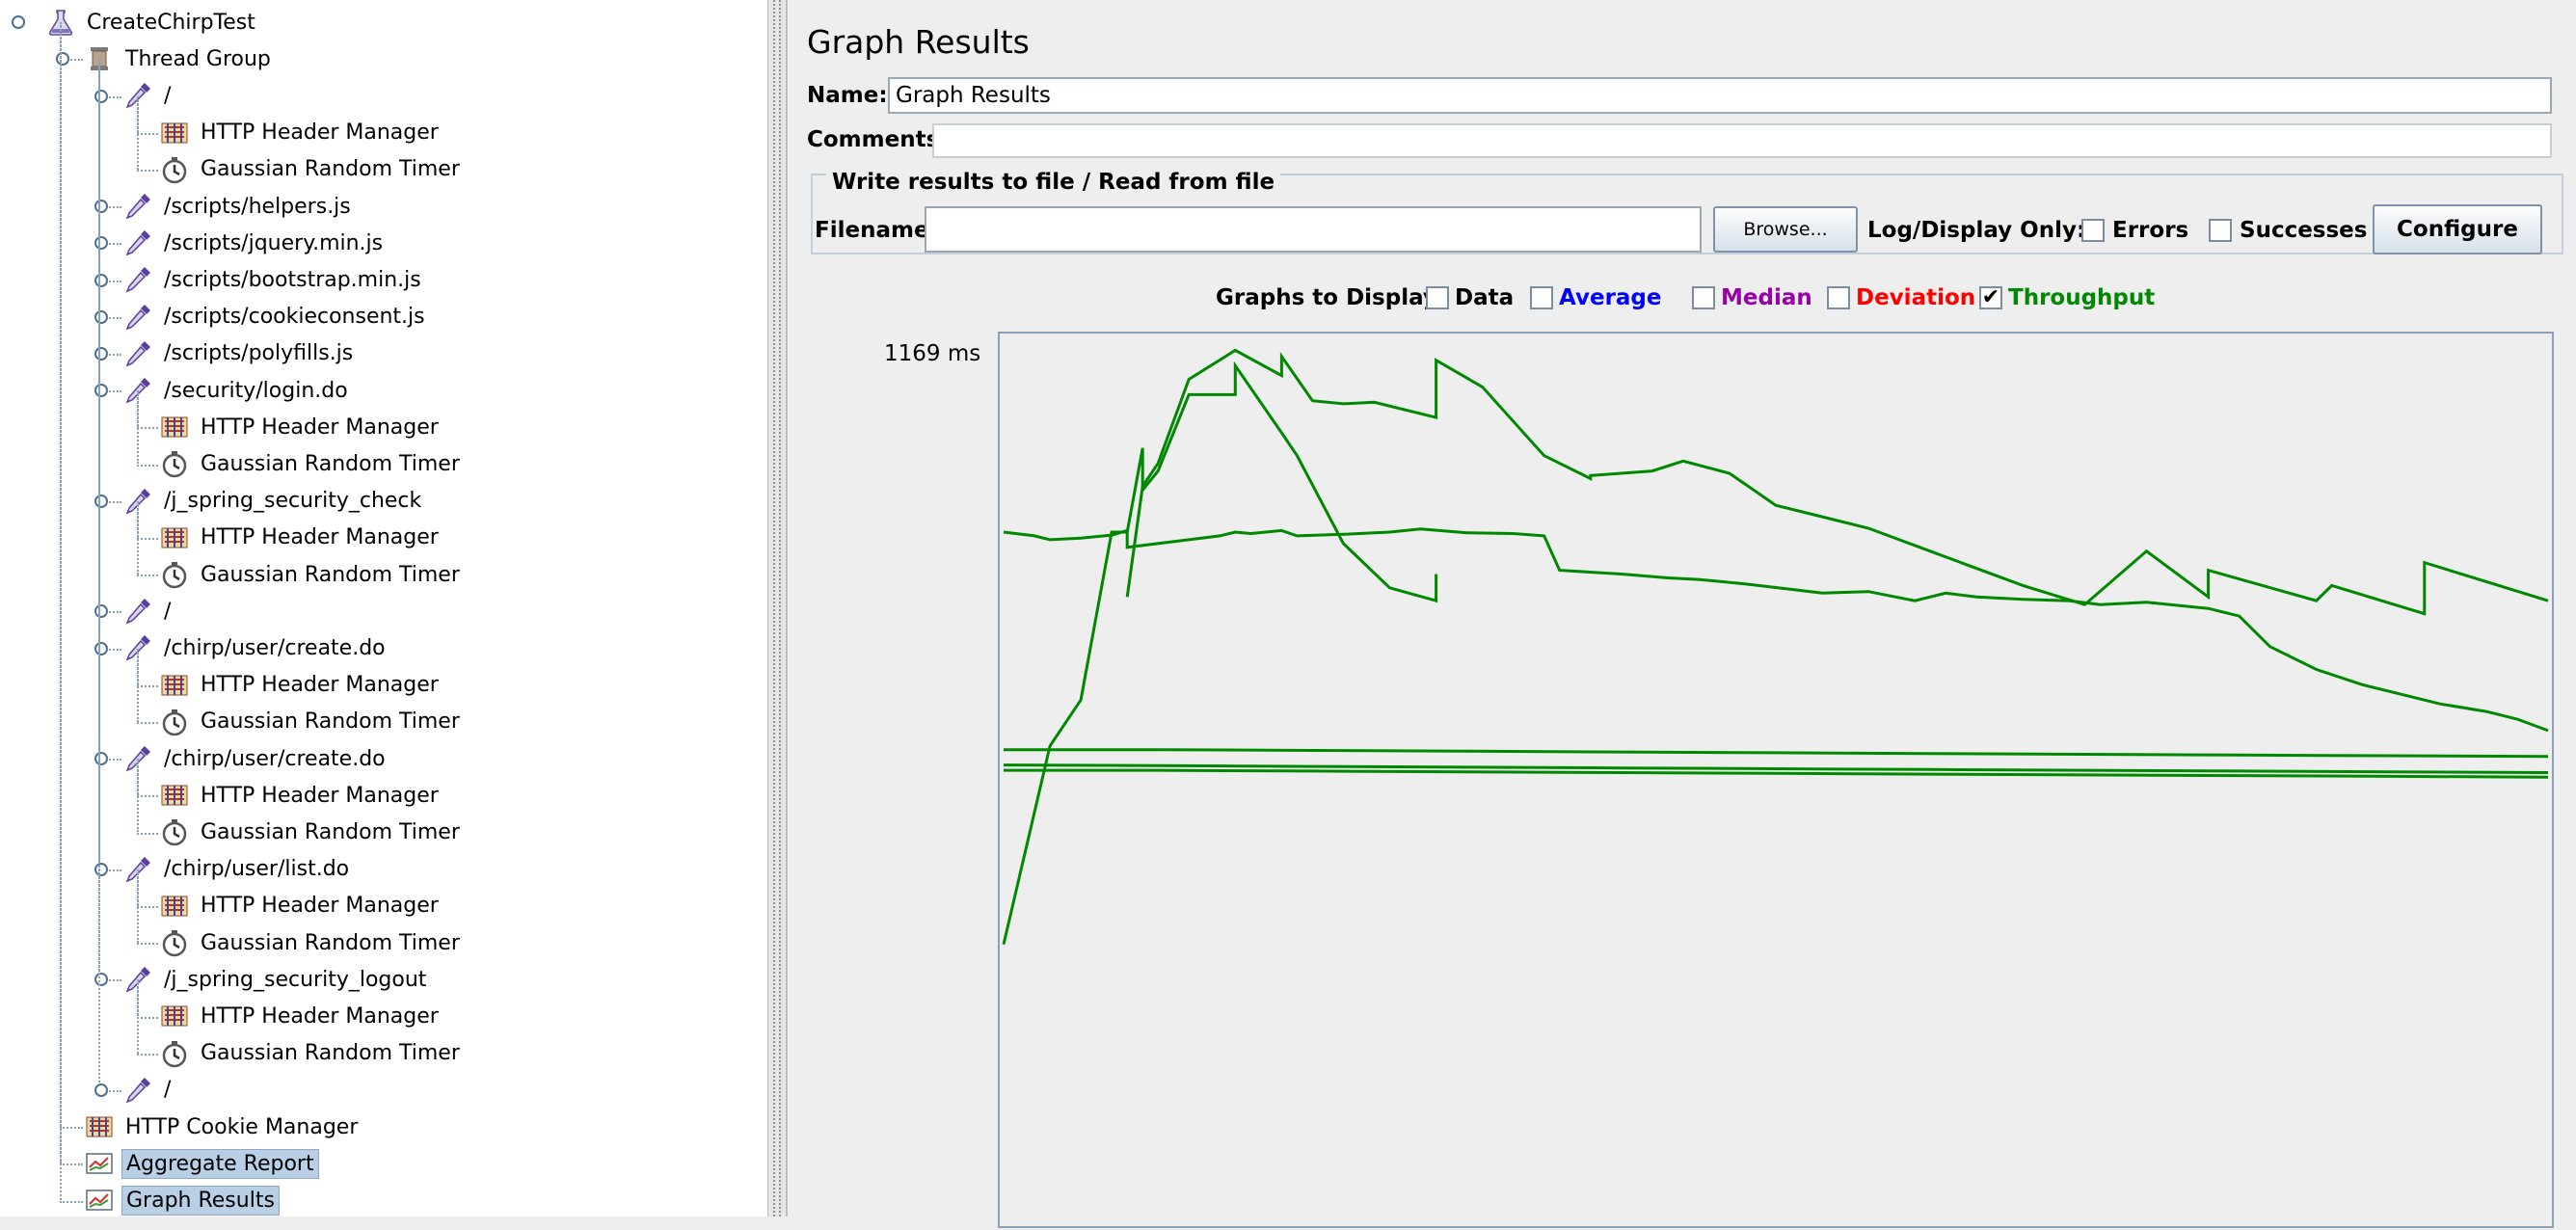  What do you see at coordinates (1314, 229) in the screenshot?
I see `filename-input` at bounding box center [1314, 229].